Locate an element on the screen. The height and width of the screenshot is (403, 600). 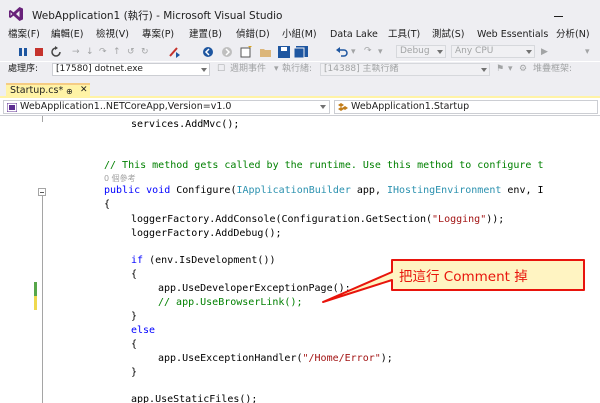
code-line-else: else is located at coordinates (143, 330).